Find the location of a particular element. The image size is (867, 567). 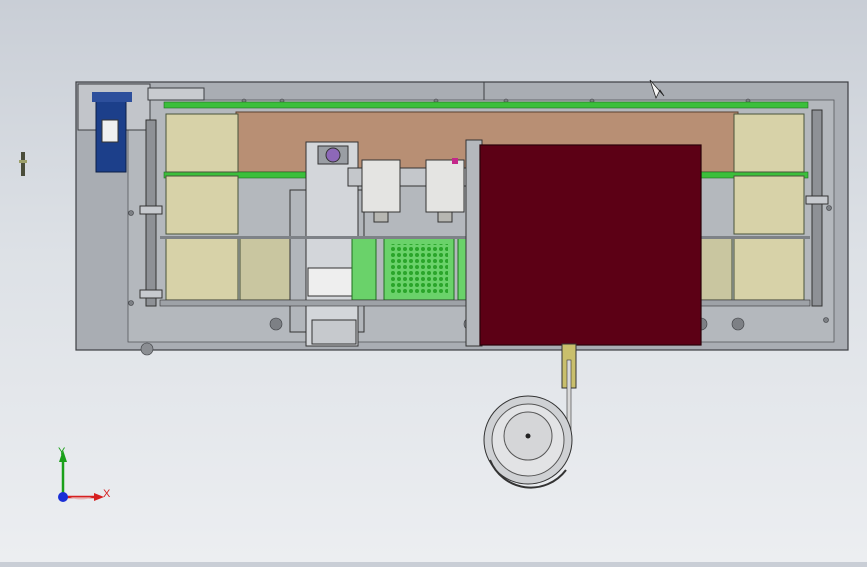

y-axis-label: Y is located at coordinates (62, 452).